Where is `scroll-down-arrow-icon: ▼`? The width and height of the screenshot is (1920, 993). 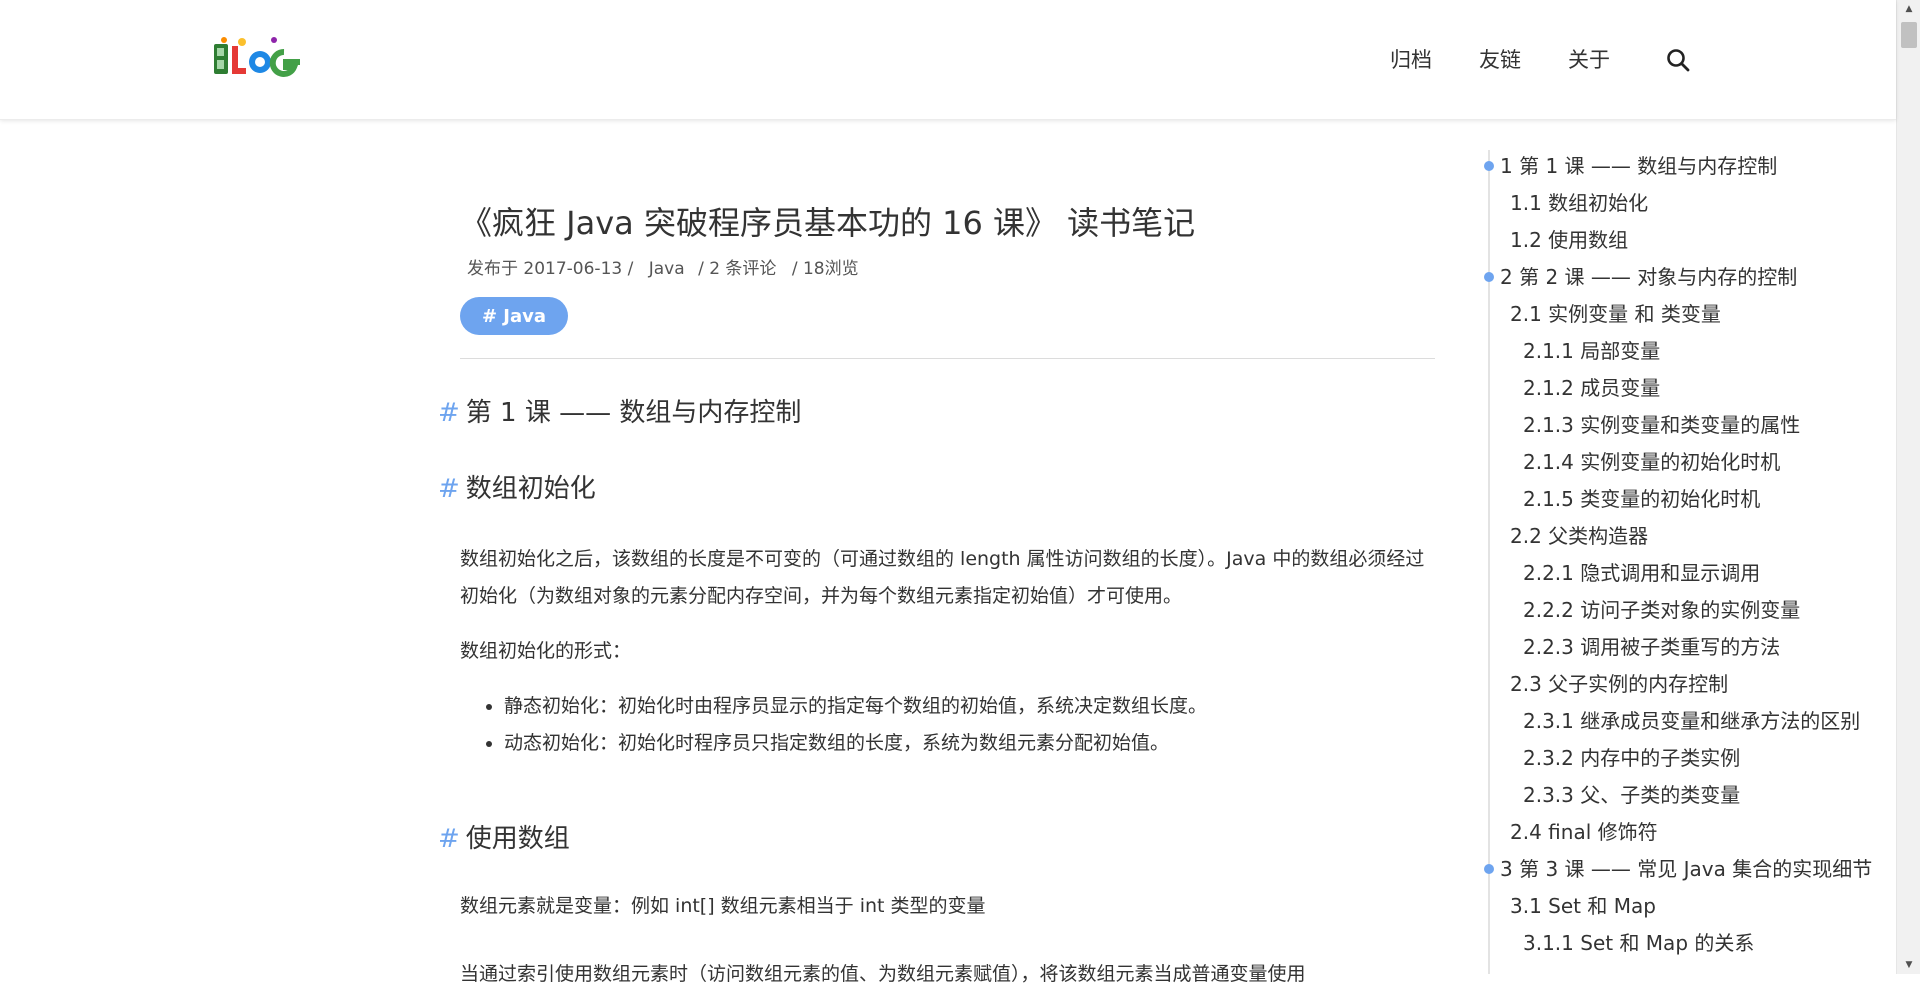 scroll-down-arrow-icon: ▼ is located at coordinates (1908, 965).